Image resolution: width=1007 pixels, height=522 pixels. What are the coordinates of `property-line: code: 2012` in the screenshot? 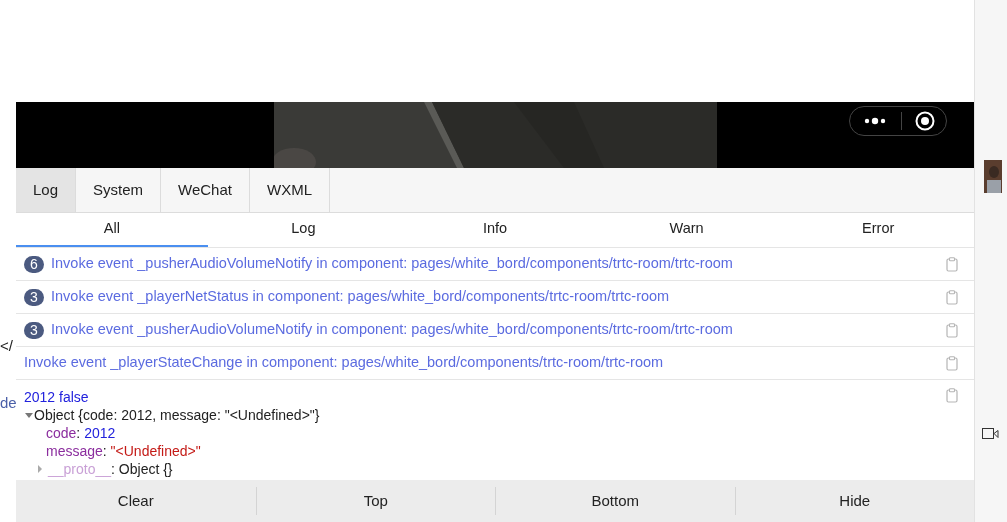 It's located at (81, 433).